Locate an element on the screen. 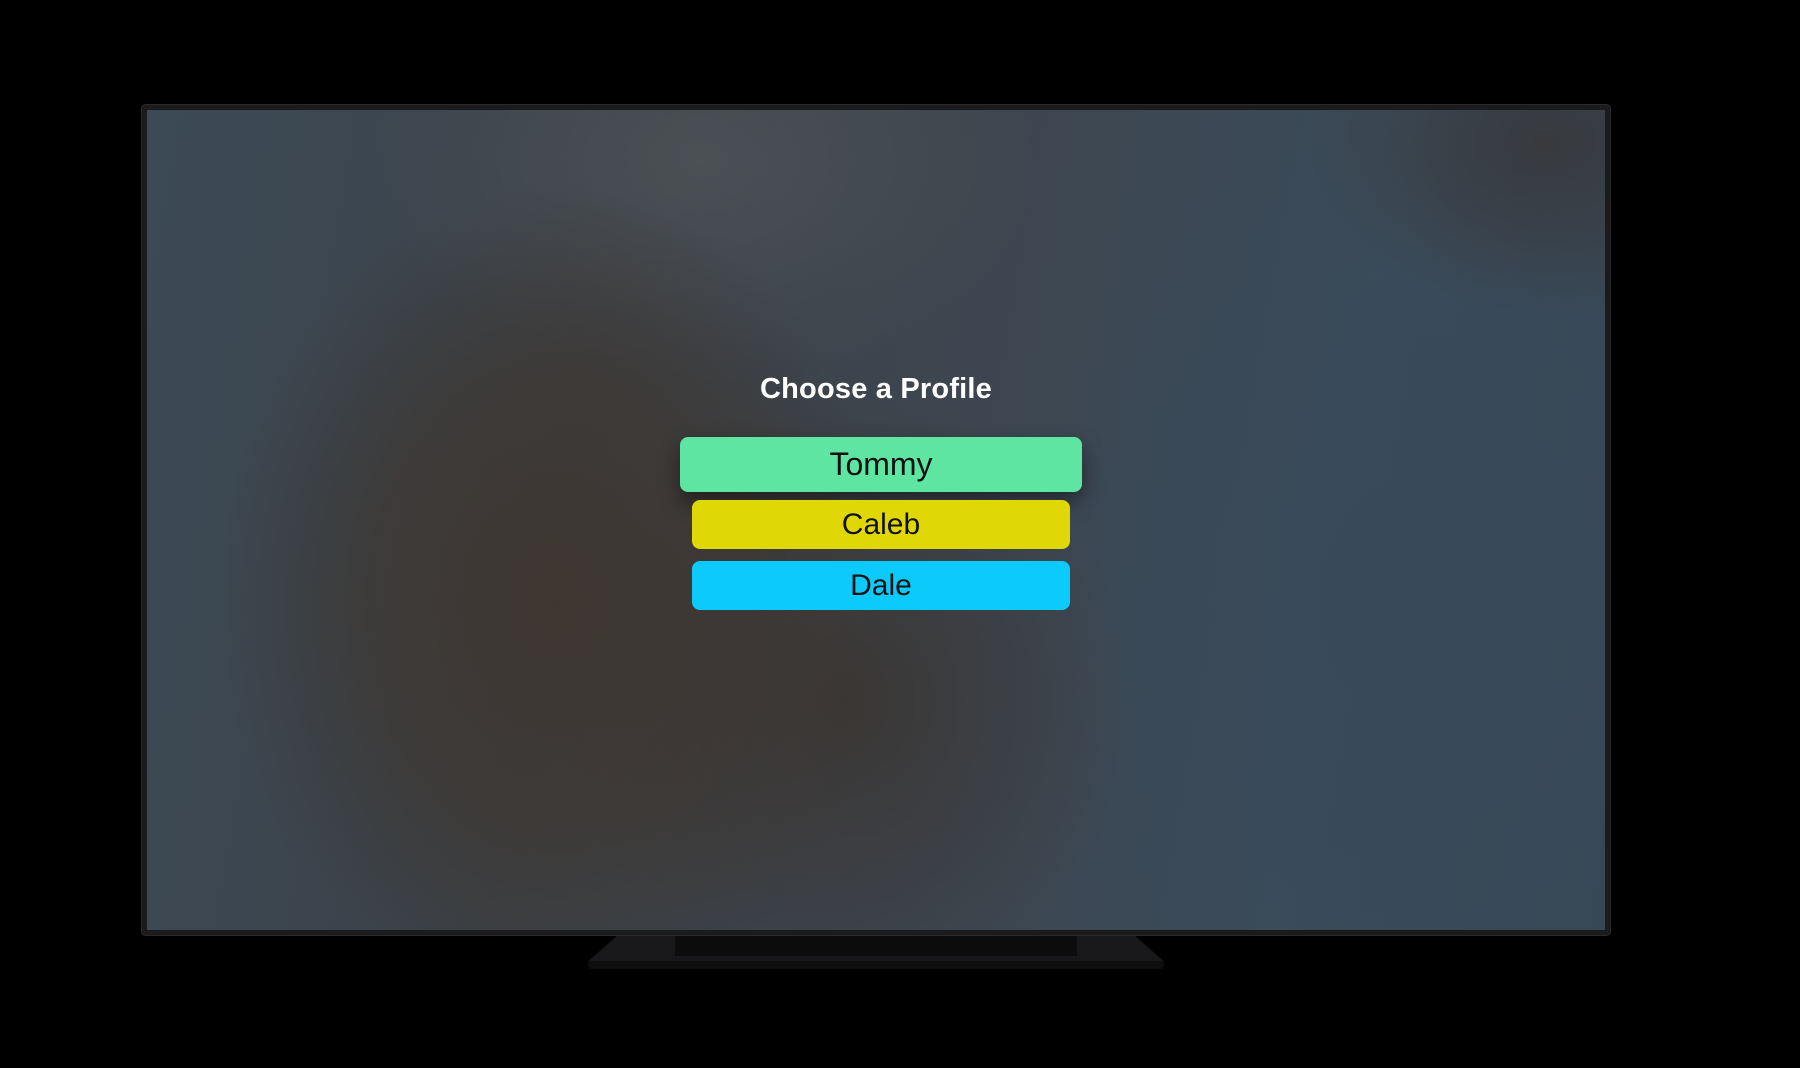  stand-neck is located at coordinates (876, 946).